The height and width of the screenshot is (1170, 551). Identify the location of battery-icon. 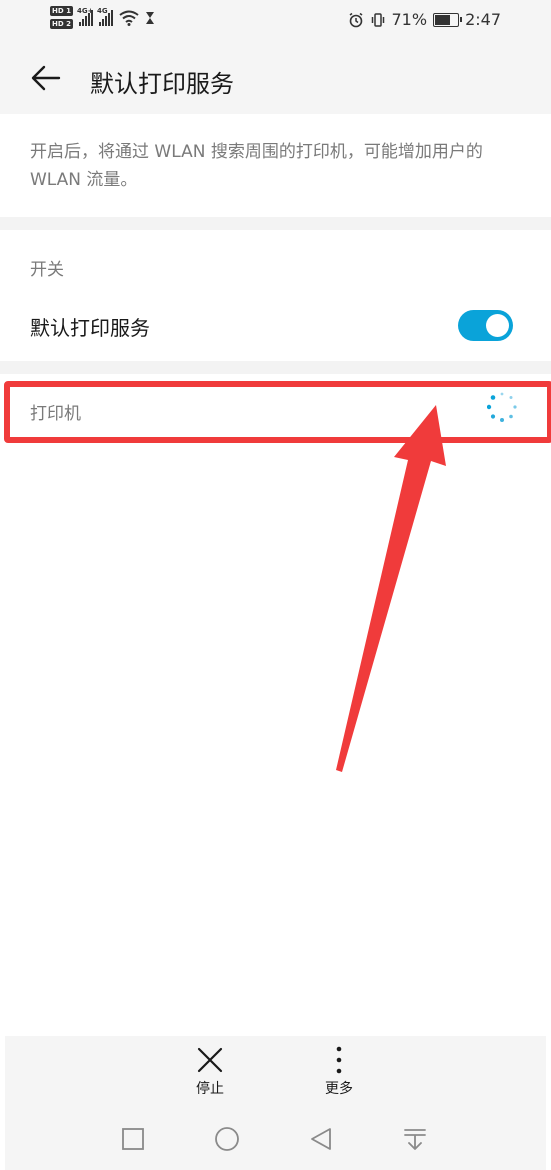
(448, 19).